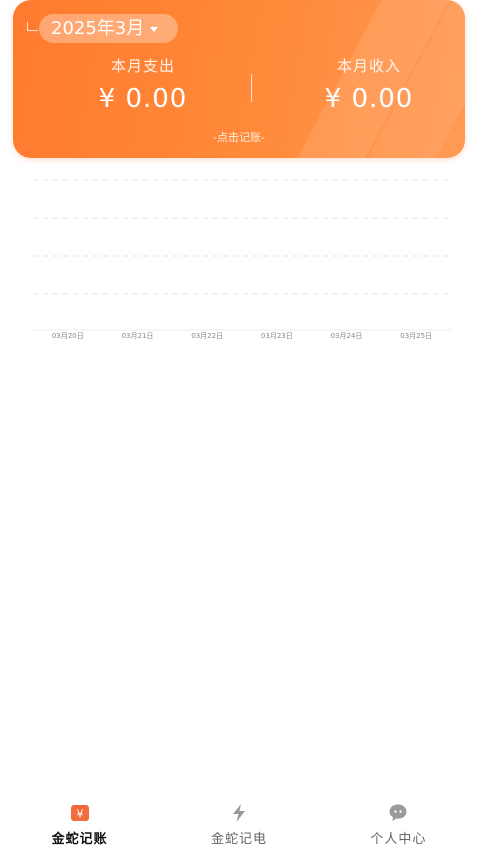  I want to click on chart-x-tick-label: 03月20日, so click(68, 336).